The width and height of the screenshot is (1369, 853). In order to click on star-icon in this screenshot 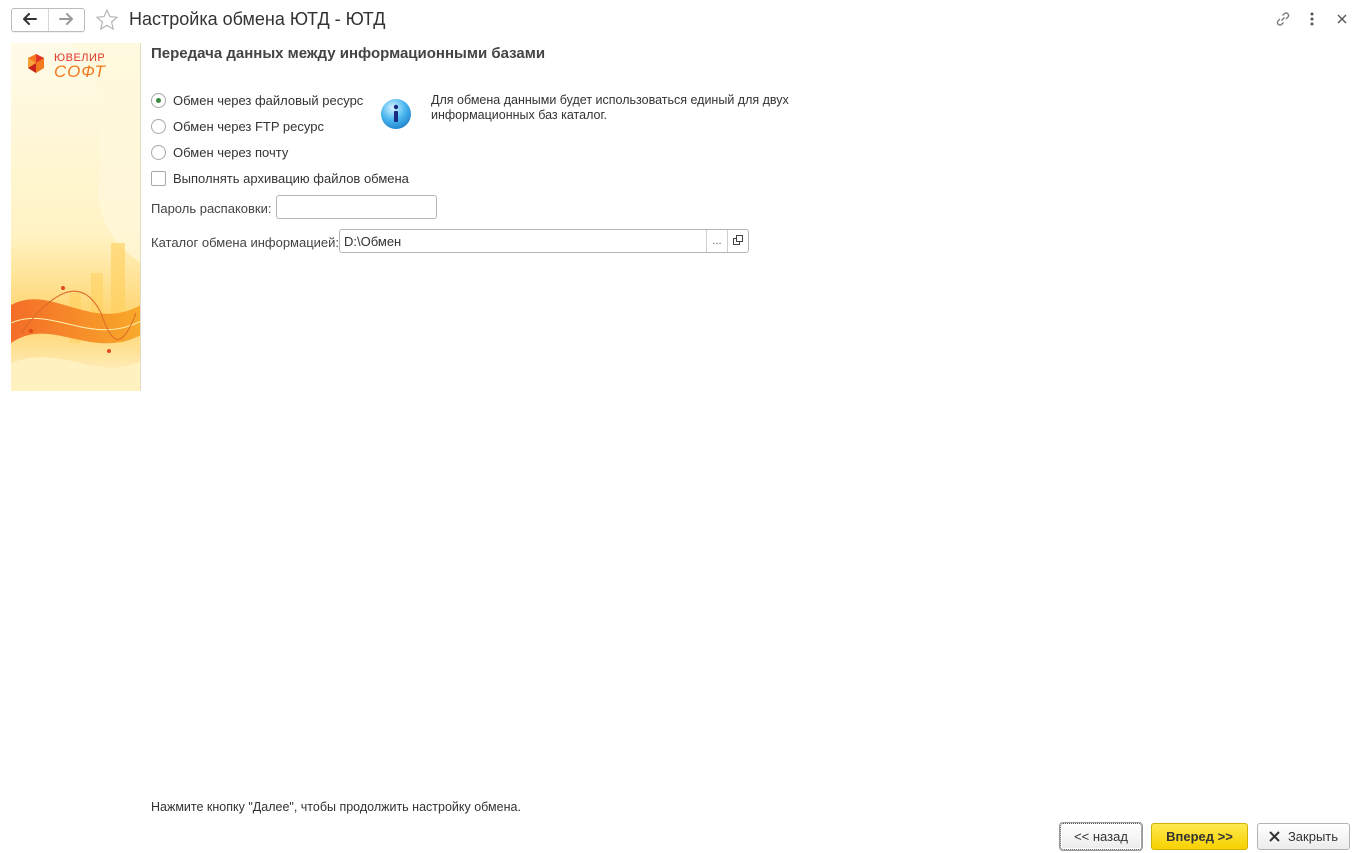, I will do `click(107, 20)`.